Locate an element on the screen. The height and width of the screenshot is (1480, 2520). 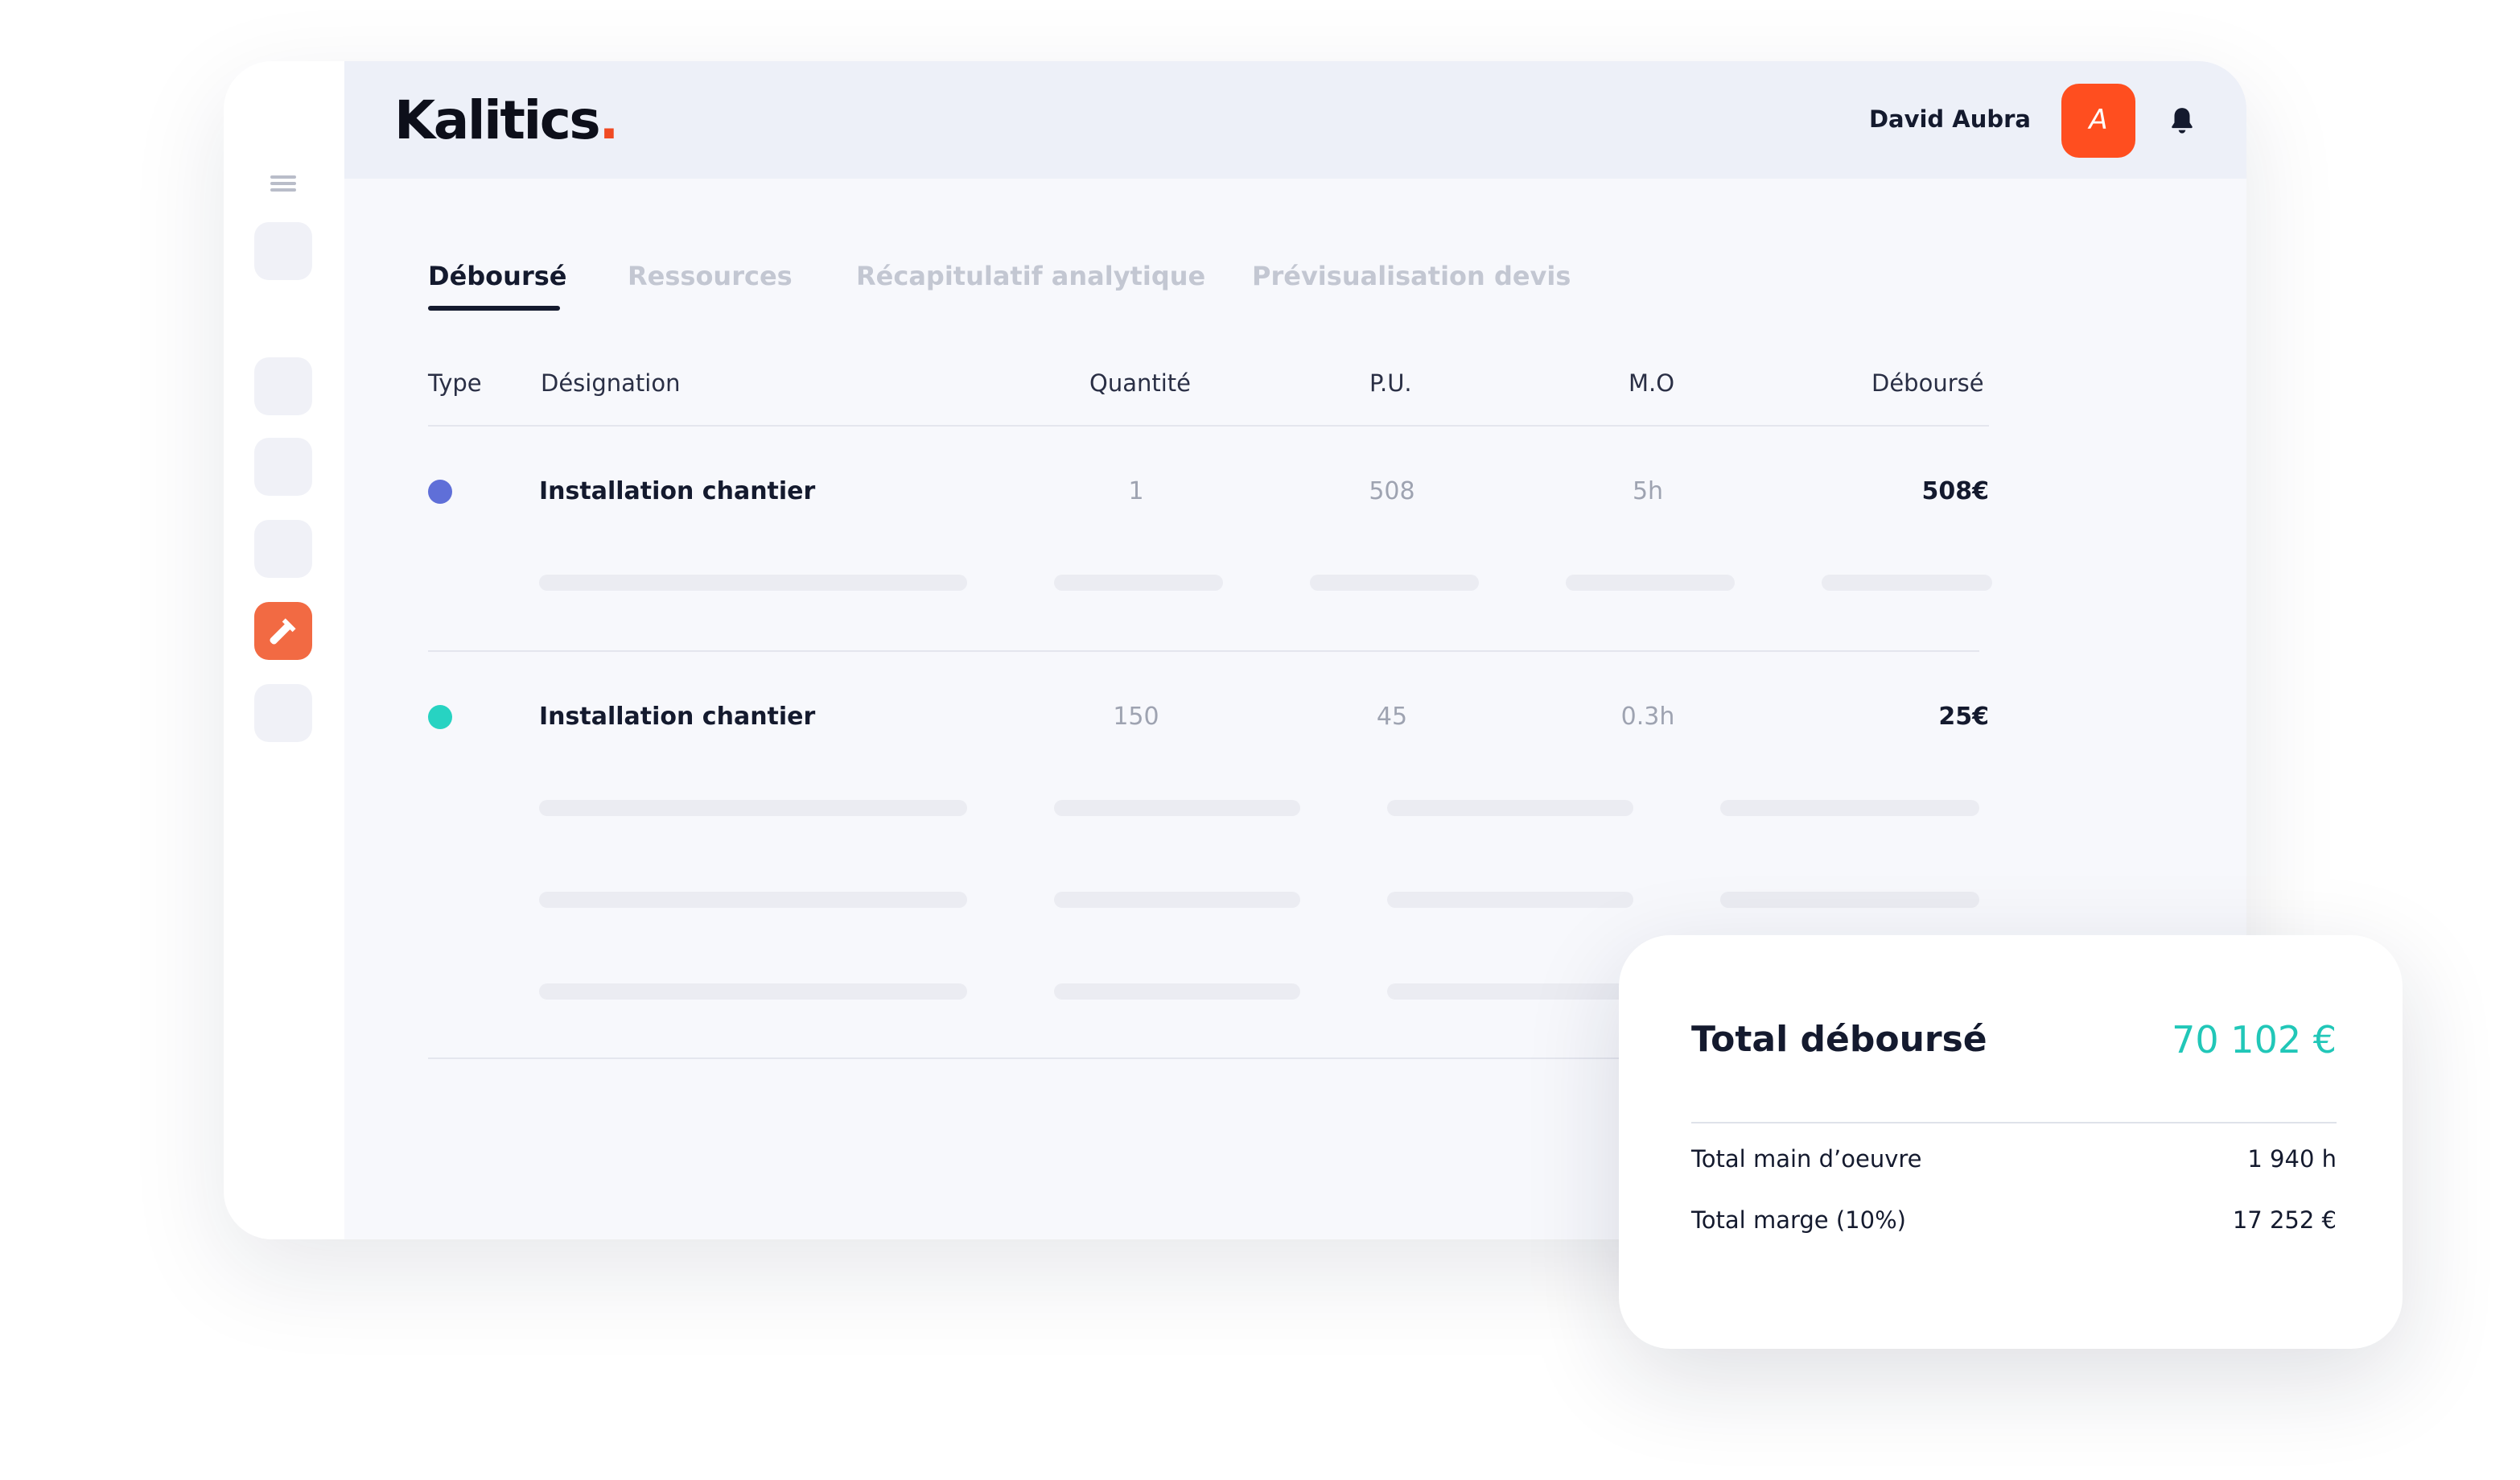
row-debourse: 508€ is located at coordinates (1955, 490).